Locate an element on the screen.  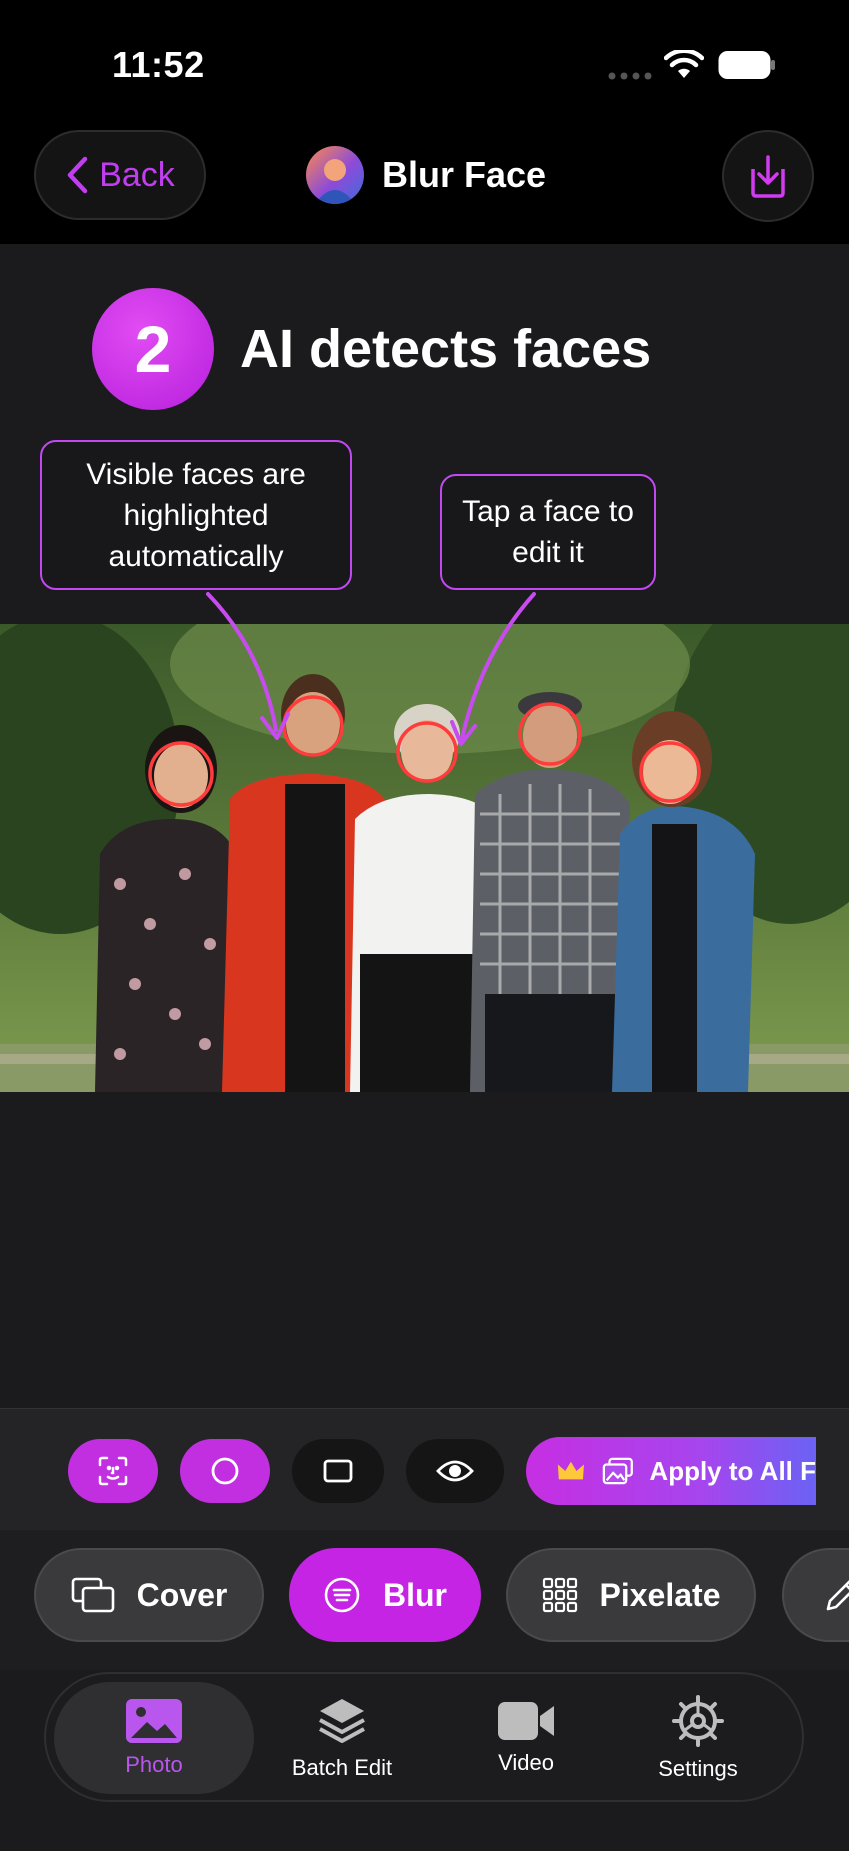
app-avatar is located at coordinates (335, 175).